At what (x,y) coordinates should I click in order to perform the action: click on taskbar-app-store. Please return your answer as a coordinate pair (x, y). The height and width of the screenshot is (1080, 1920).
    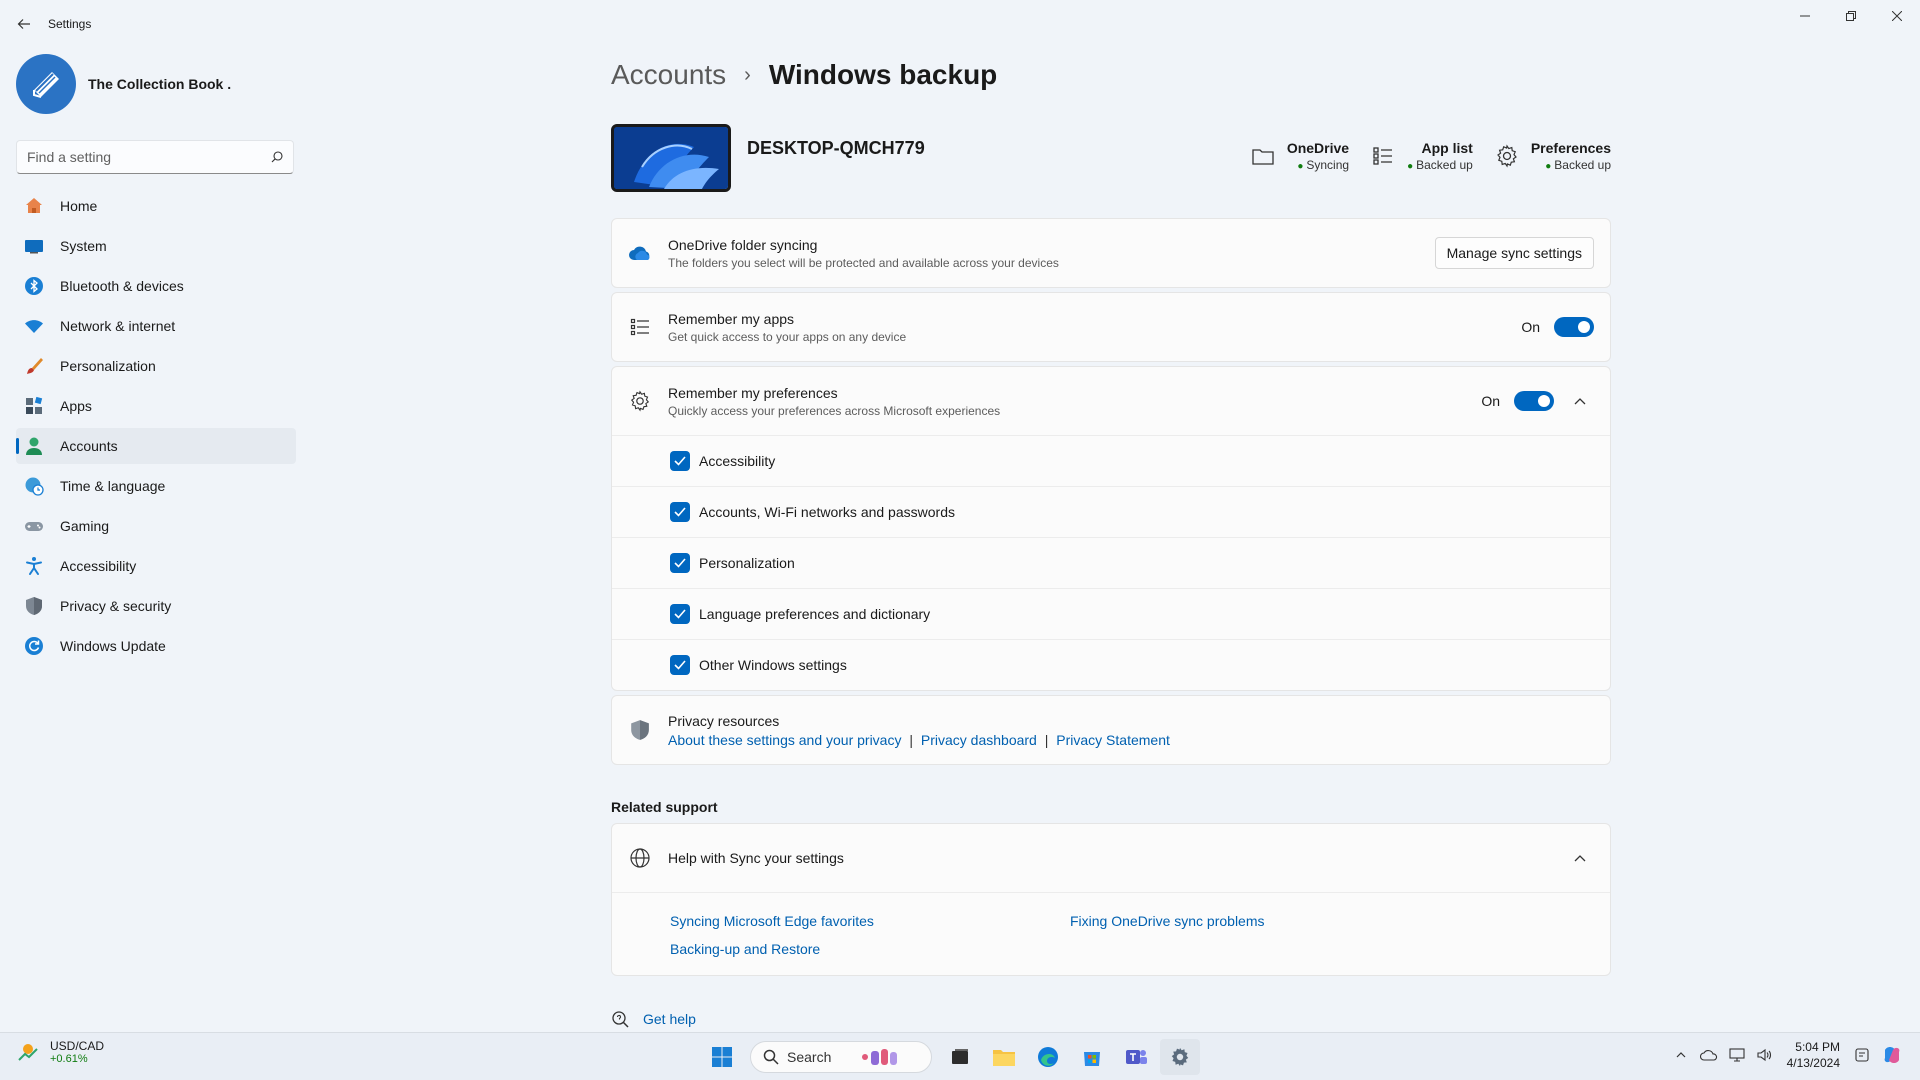
    Looking at the image, I should click on (1092, 1057).